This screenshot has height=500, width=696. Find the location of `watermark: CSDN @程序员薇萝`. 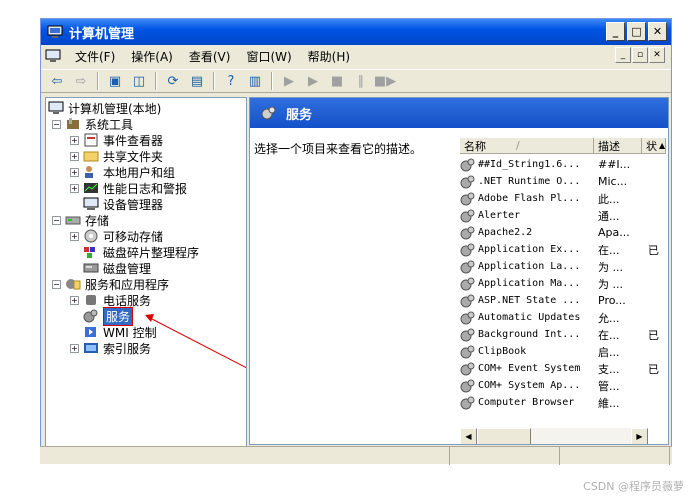

watermark: CSDN @程序员薇萝 is located at coordinates (633, 486).